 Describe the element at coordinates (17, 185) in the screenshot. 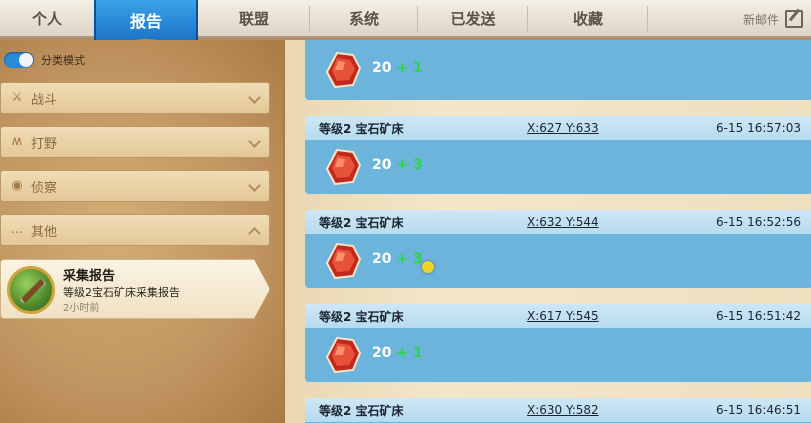

I see `eye-icon: ◉` at that location.